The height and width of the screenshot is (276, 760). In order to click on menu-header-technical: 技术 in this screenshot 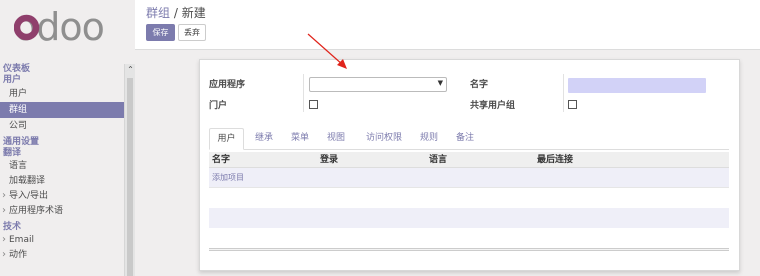, I will do `click(62, 227)`.